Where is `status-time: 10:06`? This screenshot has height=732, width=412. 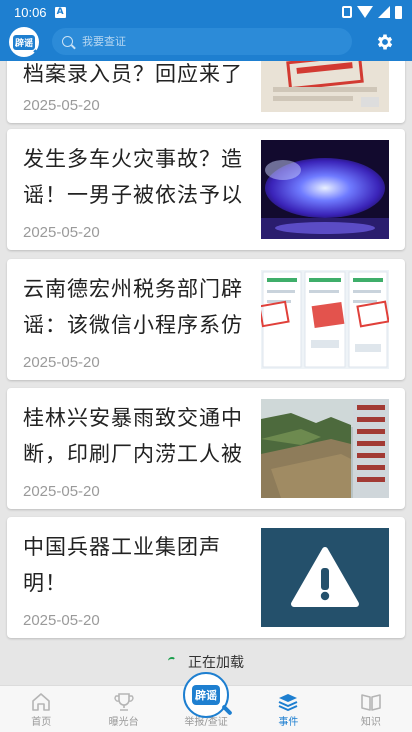
status-time: 10:06 is located at coordinates (30, 12).